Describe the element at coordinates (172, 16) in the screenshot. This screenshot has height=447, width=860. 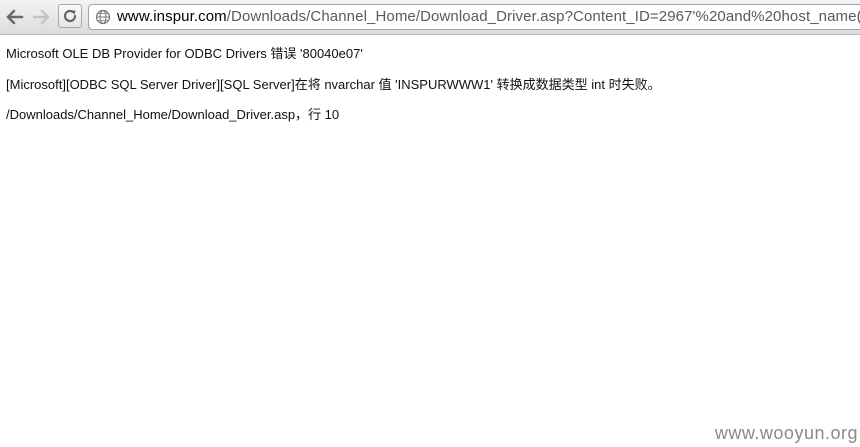
I see `url-host: www.inspur.com` at that location.